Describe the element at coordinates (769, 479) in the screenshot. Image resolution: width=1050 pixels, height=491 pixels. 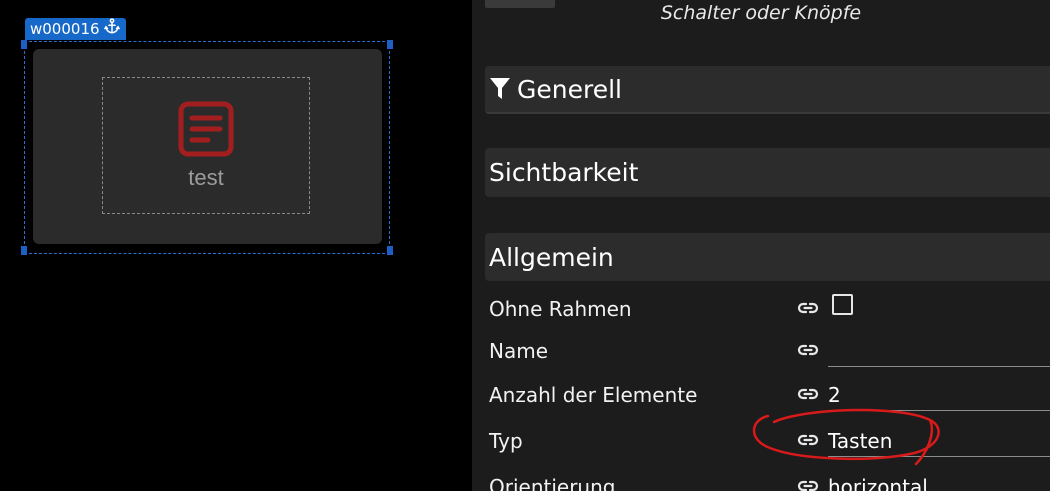
I see `field-orientation: Orientierung horizontal` at that location.